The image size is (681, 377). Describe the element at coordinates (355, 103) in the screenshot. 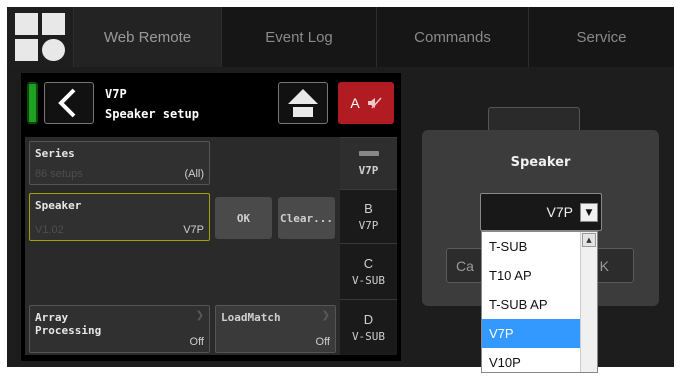

I see `mute-channel-label: A` at that location.